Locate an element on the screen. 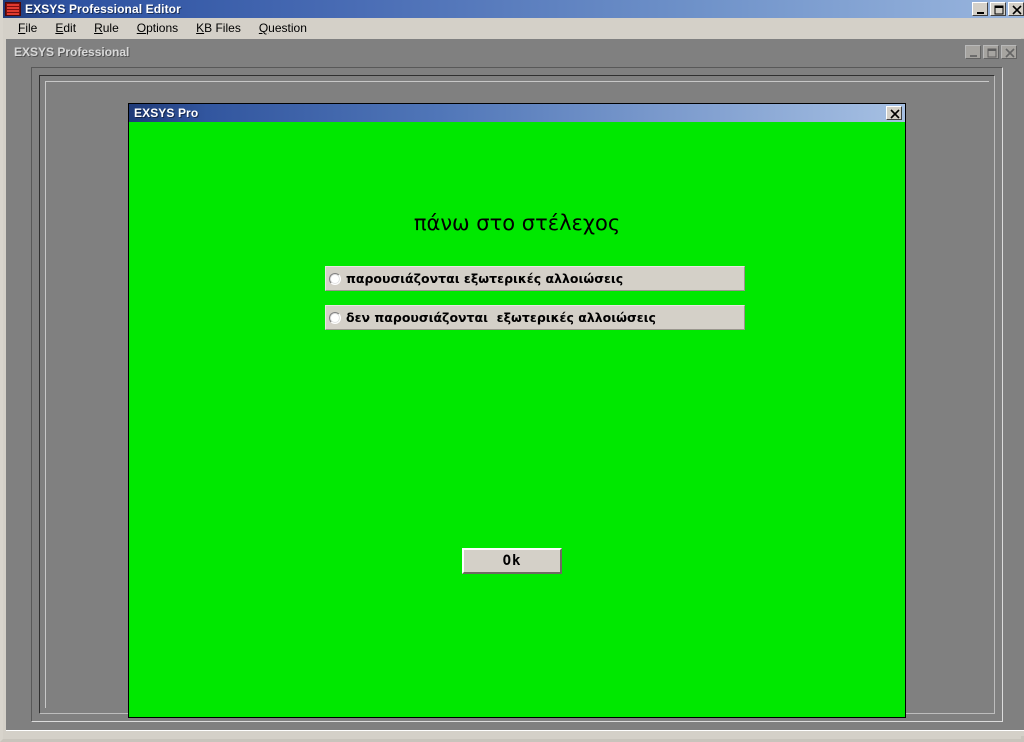  dialog-titlebar: EXSYS Pro is located at coordinates (517, 113).